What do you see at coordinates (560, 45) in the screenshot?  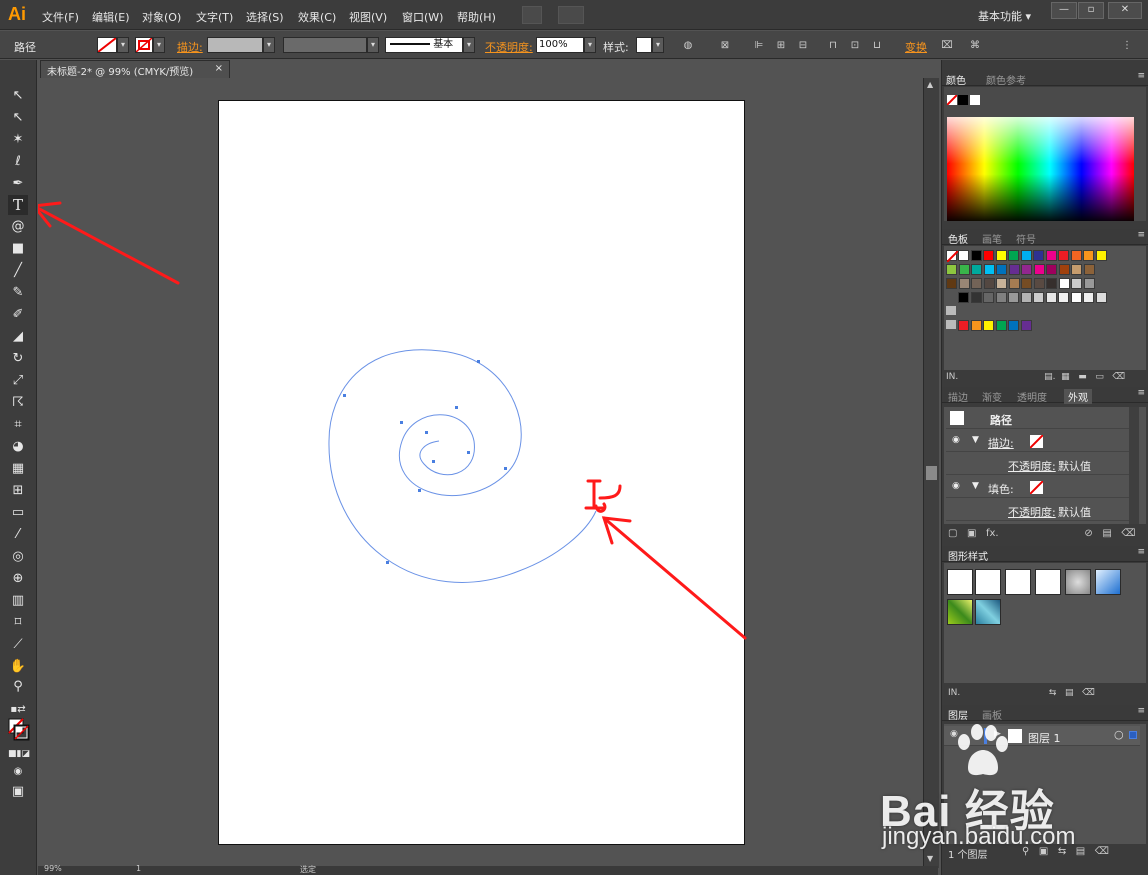 I see `opacity-input: 100%` at bounding box center [560, 45].